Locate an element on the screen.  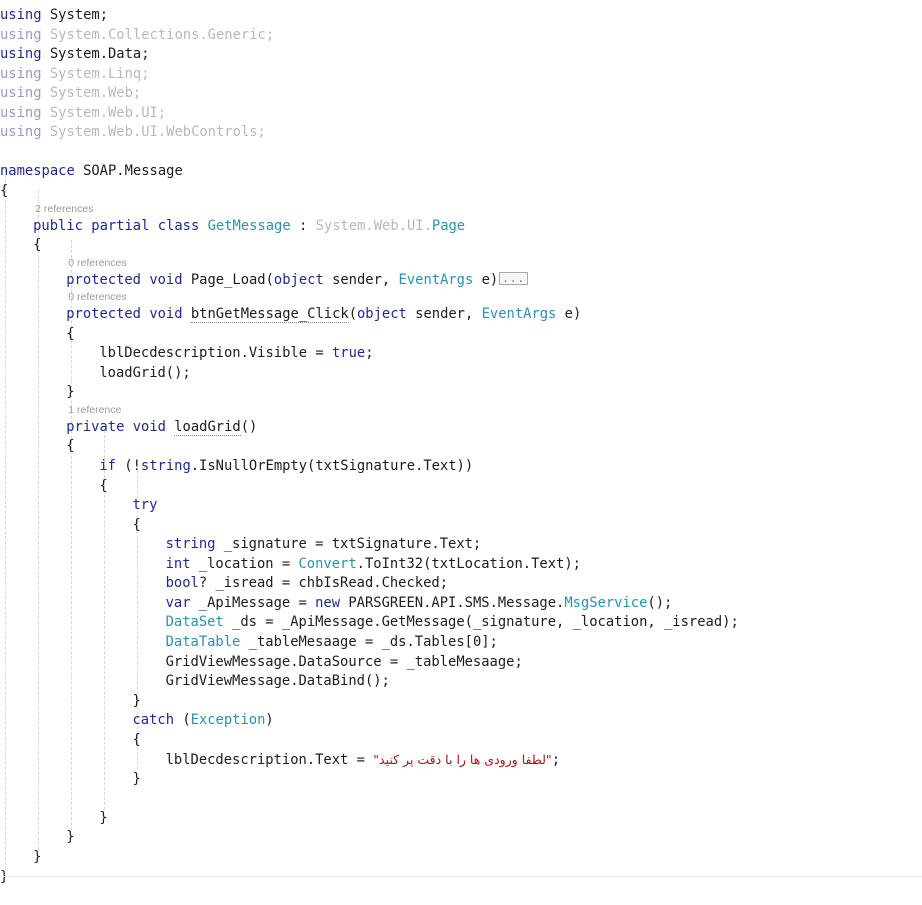
code-token: ) is located at coordinates (269, 720).